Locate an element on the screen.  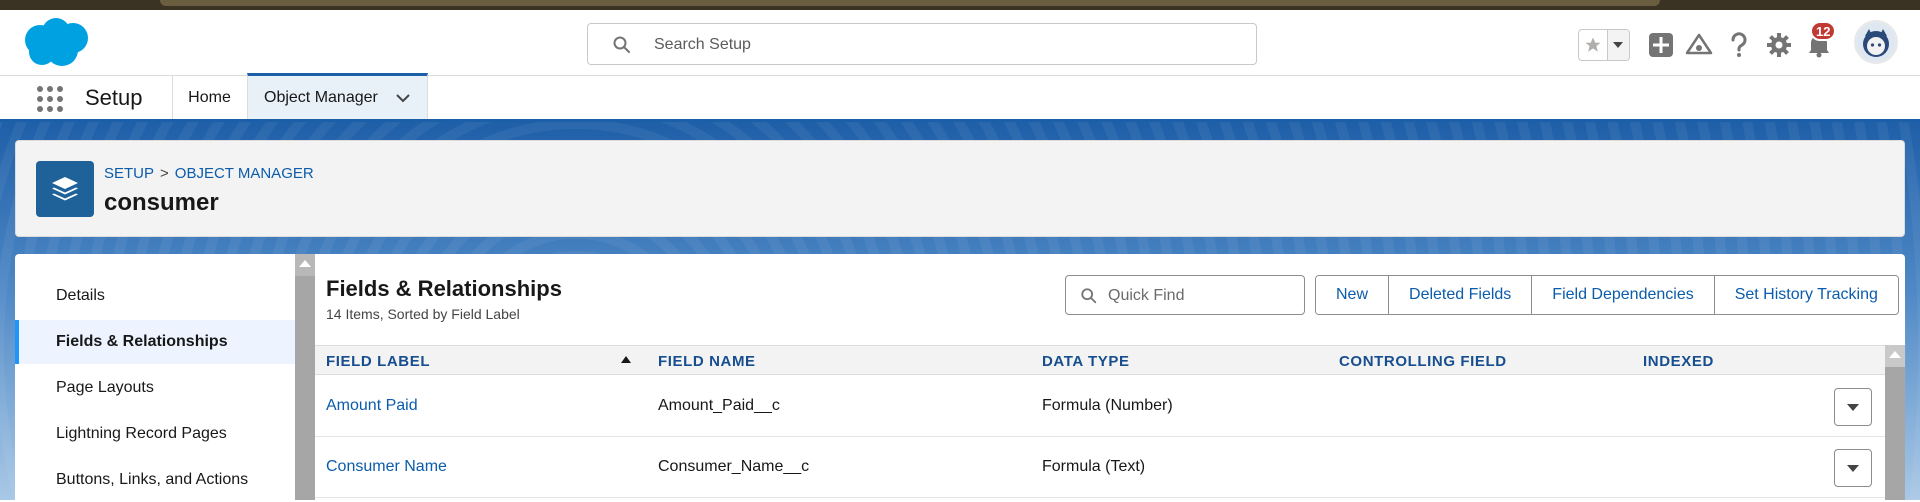
quick-find-input is located at coordinates (1201, 296).